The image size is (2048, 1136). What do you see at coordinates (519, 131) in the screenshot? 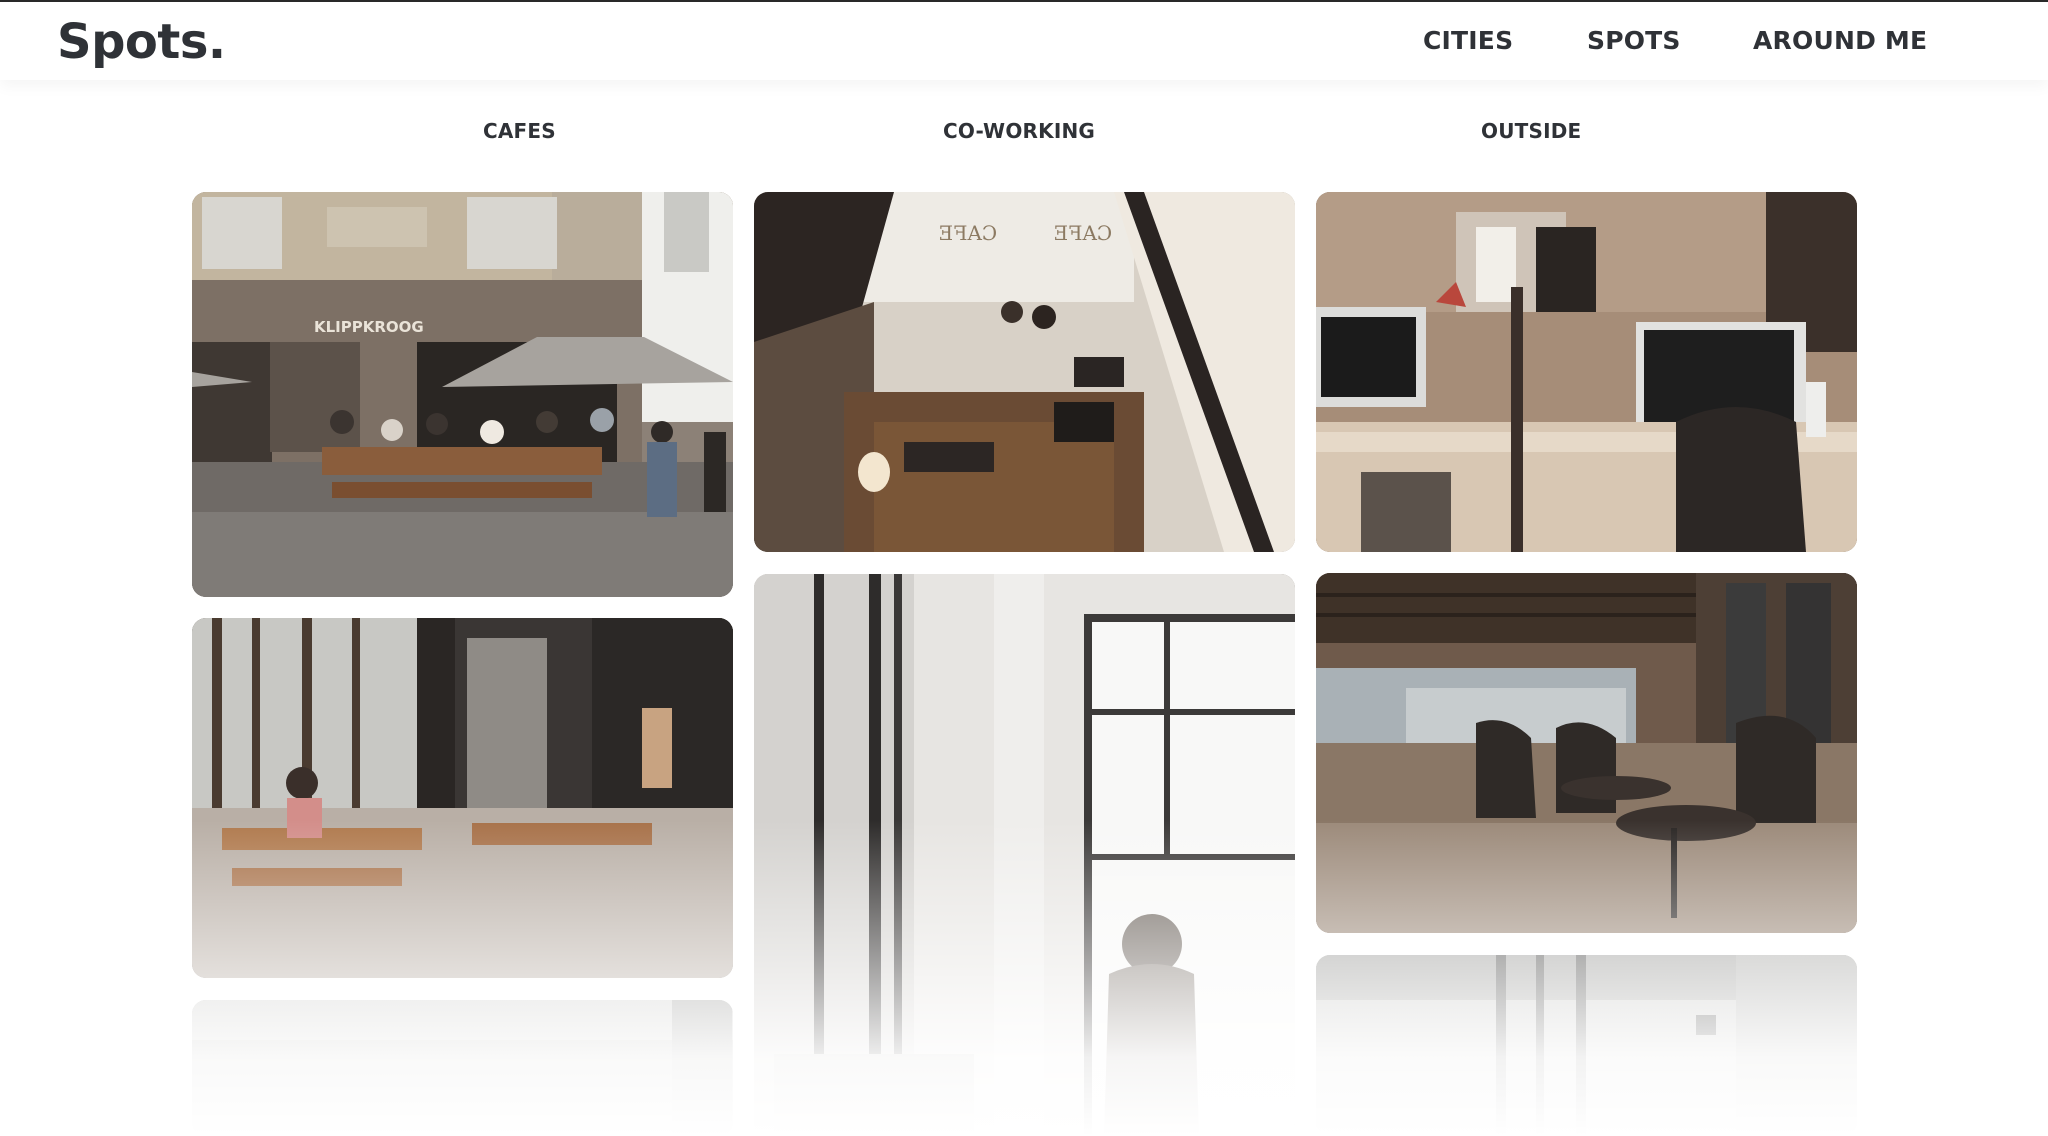
I see `tab-cafes: CAFES` at bounding box center [519, 131].